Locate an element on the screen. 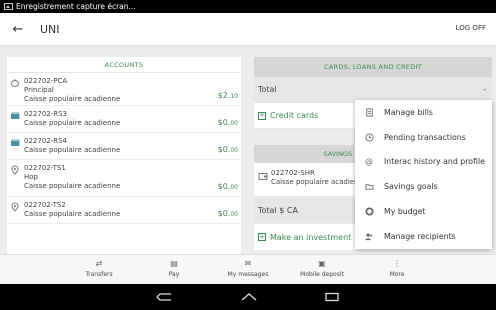 The width and height of the screenshot is (496, 310). account-number: 022702-PCA is located at coordinates (46, 81).